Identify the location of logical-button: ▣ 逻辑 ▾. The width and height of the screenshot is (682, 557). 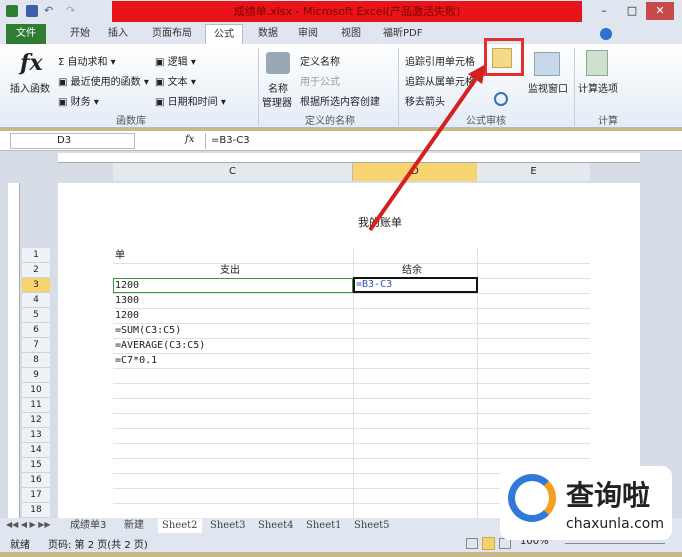
(175, 60).